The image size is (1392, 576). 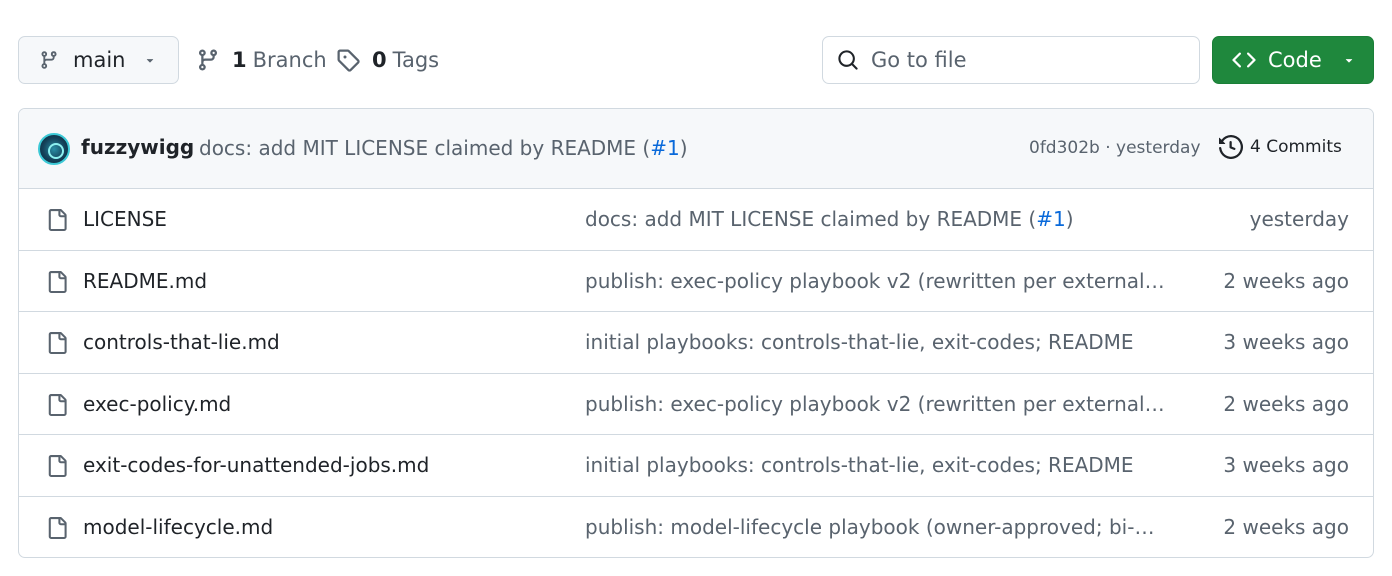 I want to click on branches-link: 1 Branch, so click(x=261, y=60).